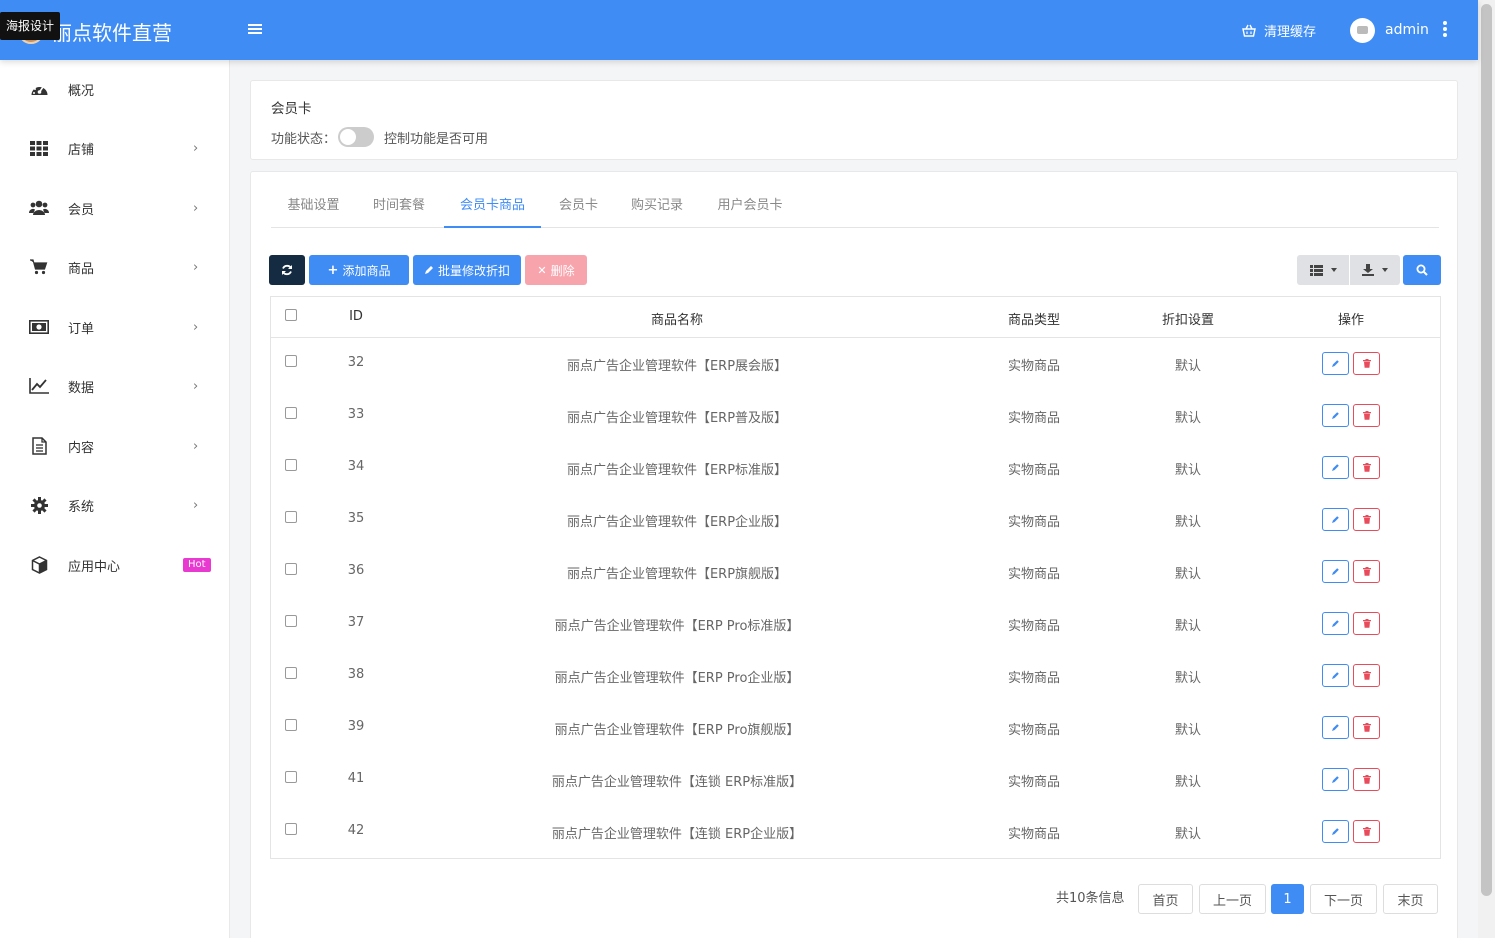  What do you see at coordinates (1422, 270) in the screenshot?
I see `search-button` at bounding box center [1422, 270].